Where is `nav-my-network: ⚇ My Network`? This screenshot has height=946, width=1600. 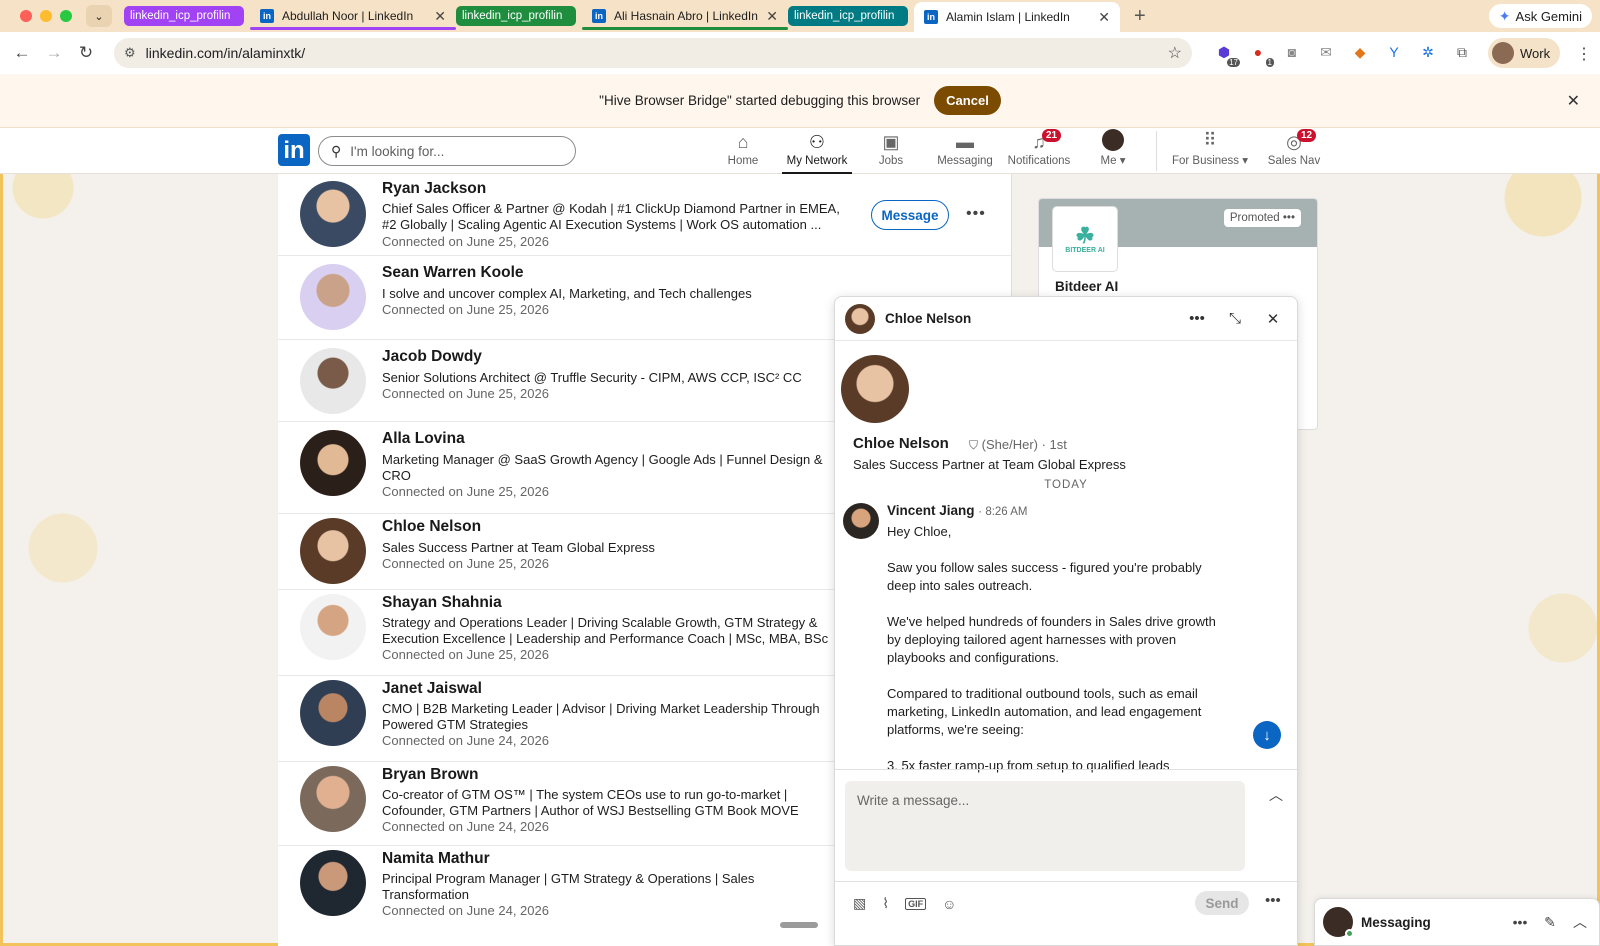
nav-my-network: ⚇ My Network is located at coordinates (817, 151).